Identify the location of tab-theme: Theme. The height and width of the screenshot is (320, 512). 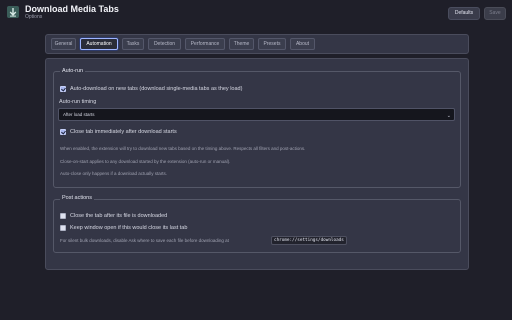
(241, 44).